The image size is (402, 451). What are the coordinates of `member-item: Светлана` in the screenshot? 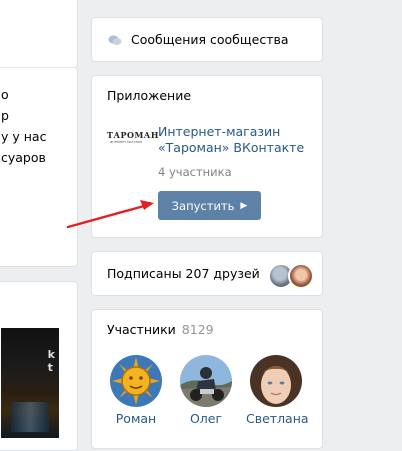 It's located at (277, 390).